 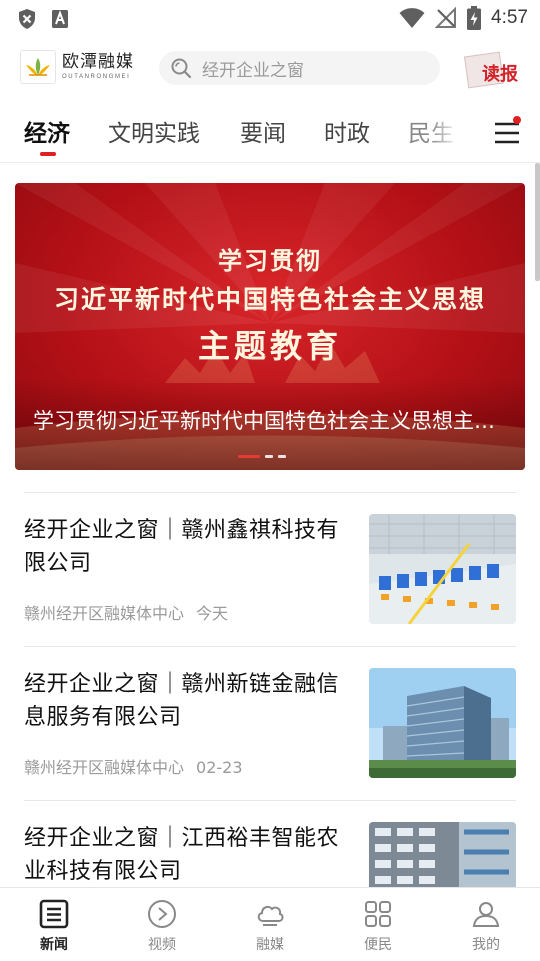 I want to click on nav-services-label: 便民, so click(x=378, y=945).